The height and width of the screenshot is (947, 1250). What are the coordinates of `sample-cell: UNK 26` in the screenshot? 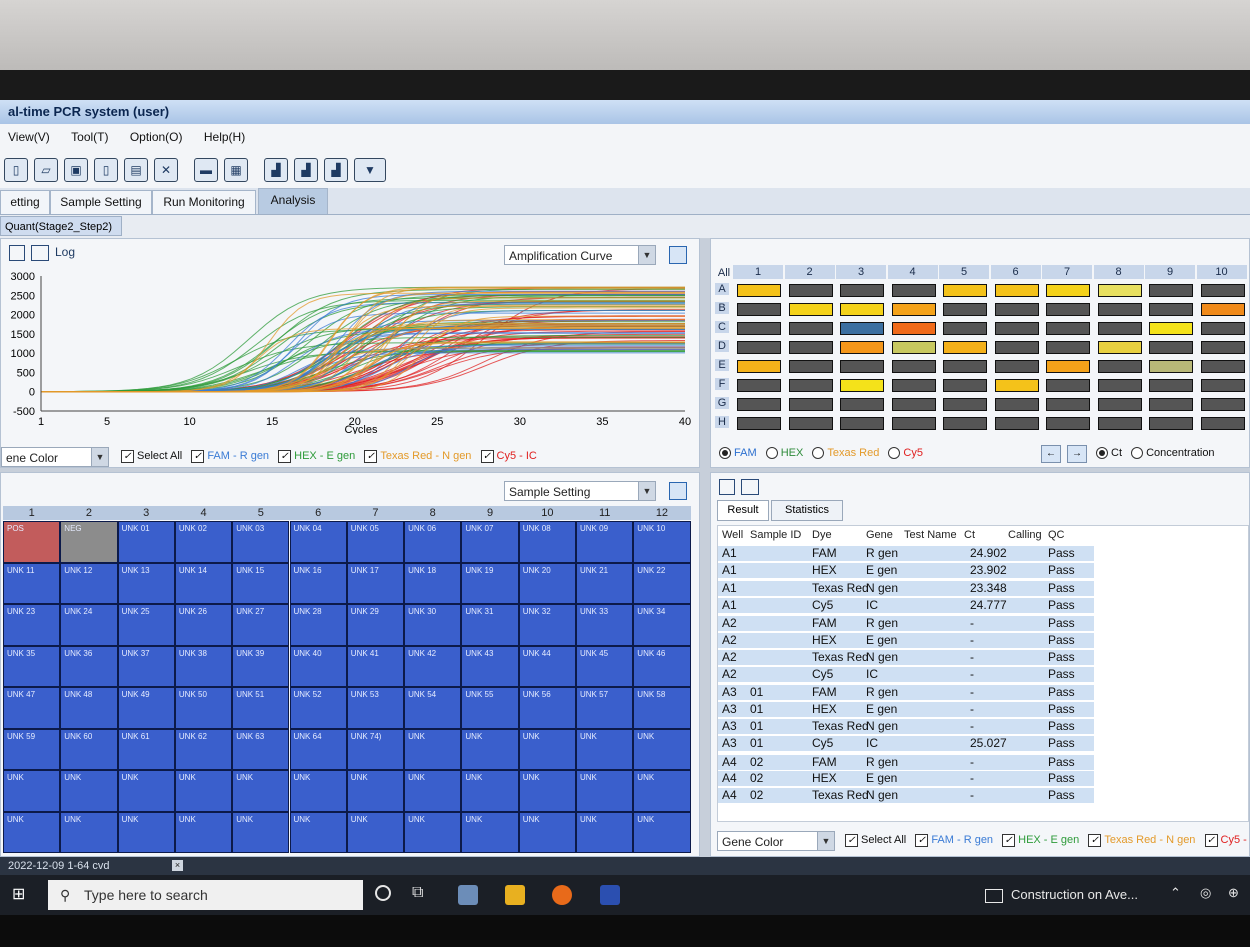 It's located at (203, 625).